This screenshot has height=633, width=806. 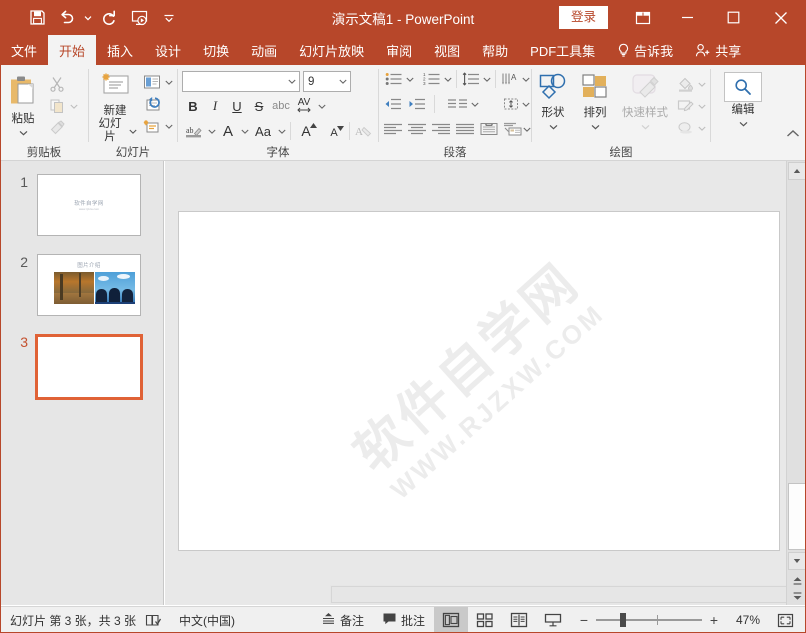 I want to click on tab-transitions: 切换, so click(x=216, y=50).